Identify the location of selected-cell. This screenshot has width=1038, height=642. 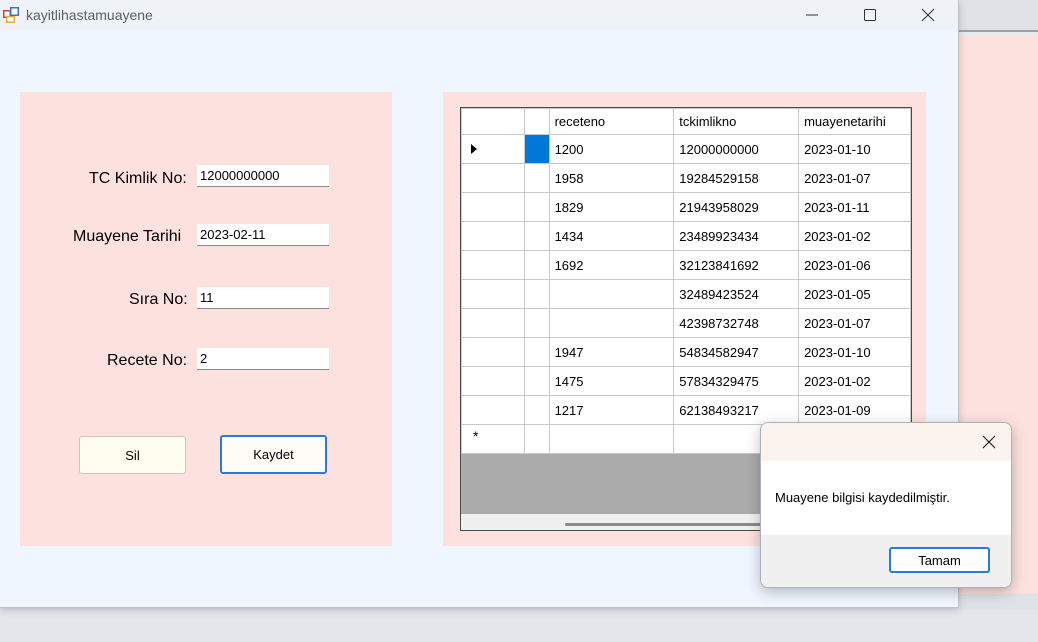
(536, 149).